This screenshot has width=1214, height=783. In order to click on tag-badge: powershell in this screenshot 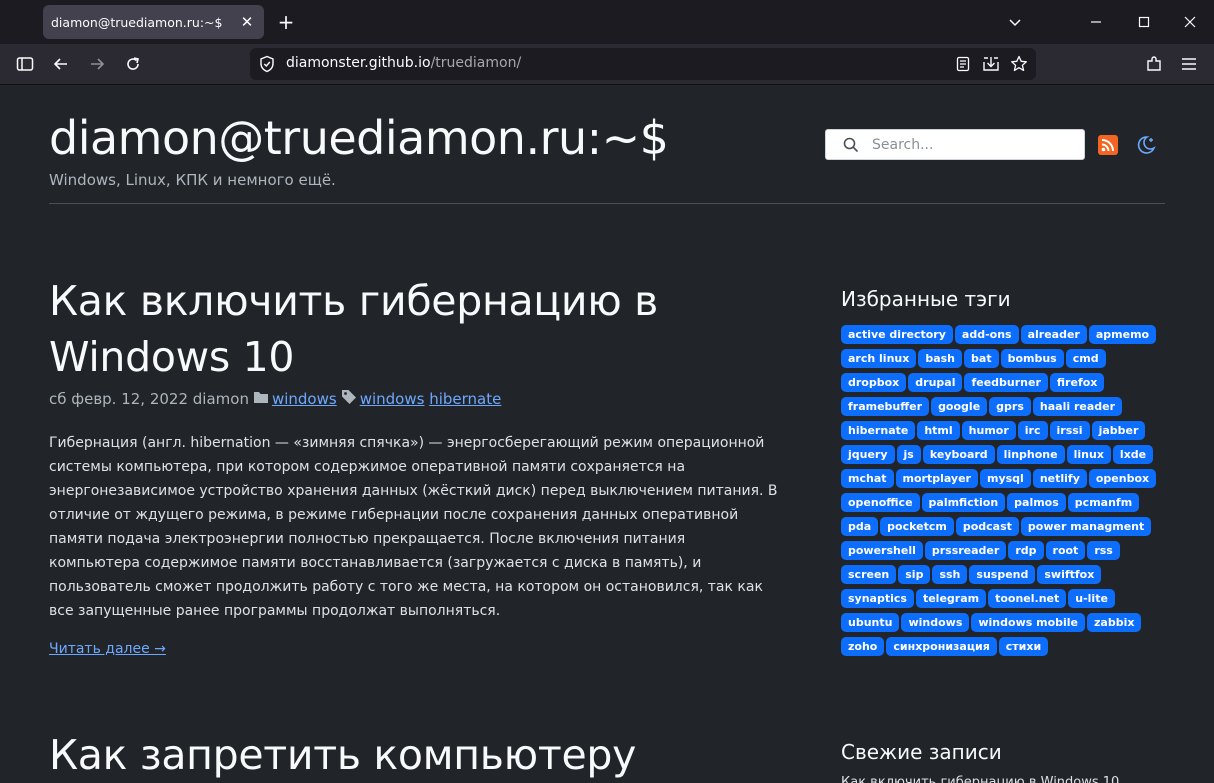, I will do `click(882, 550)`.